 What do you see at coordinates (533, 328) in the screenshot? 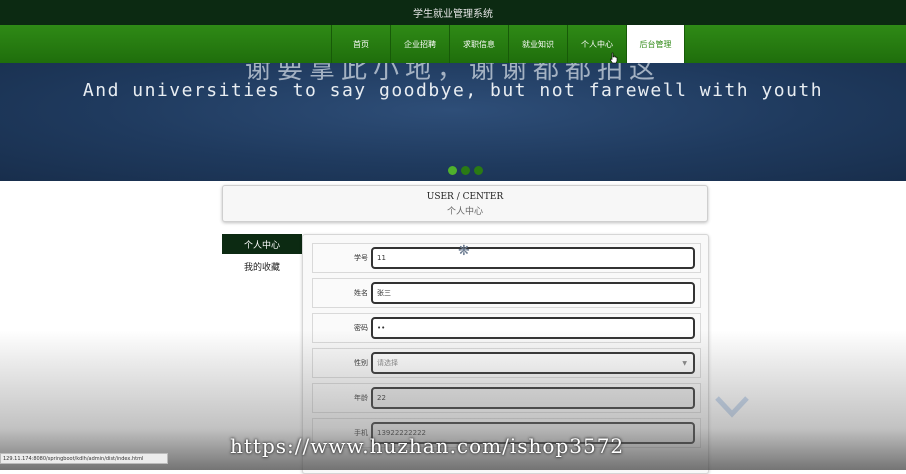
I see `password-field: ••` at bounding box center [533, 328].